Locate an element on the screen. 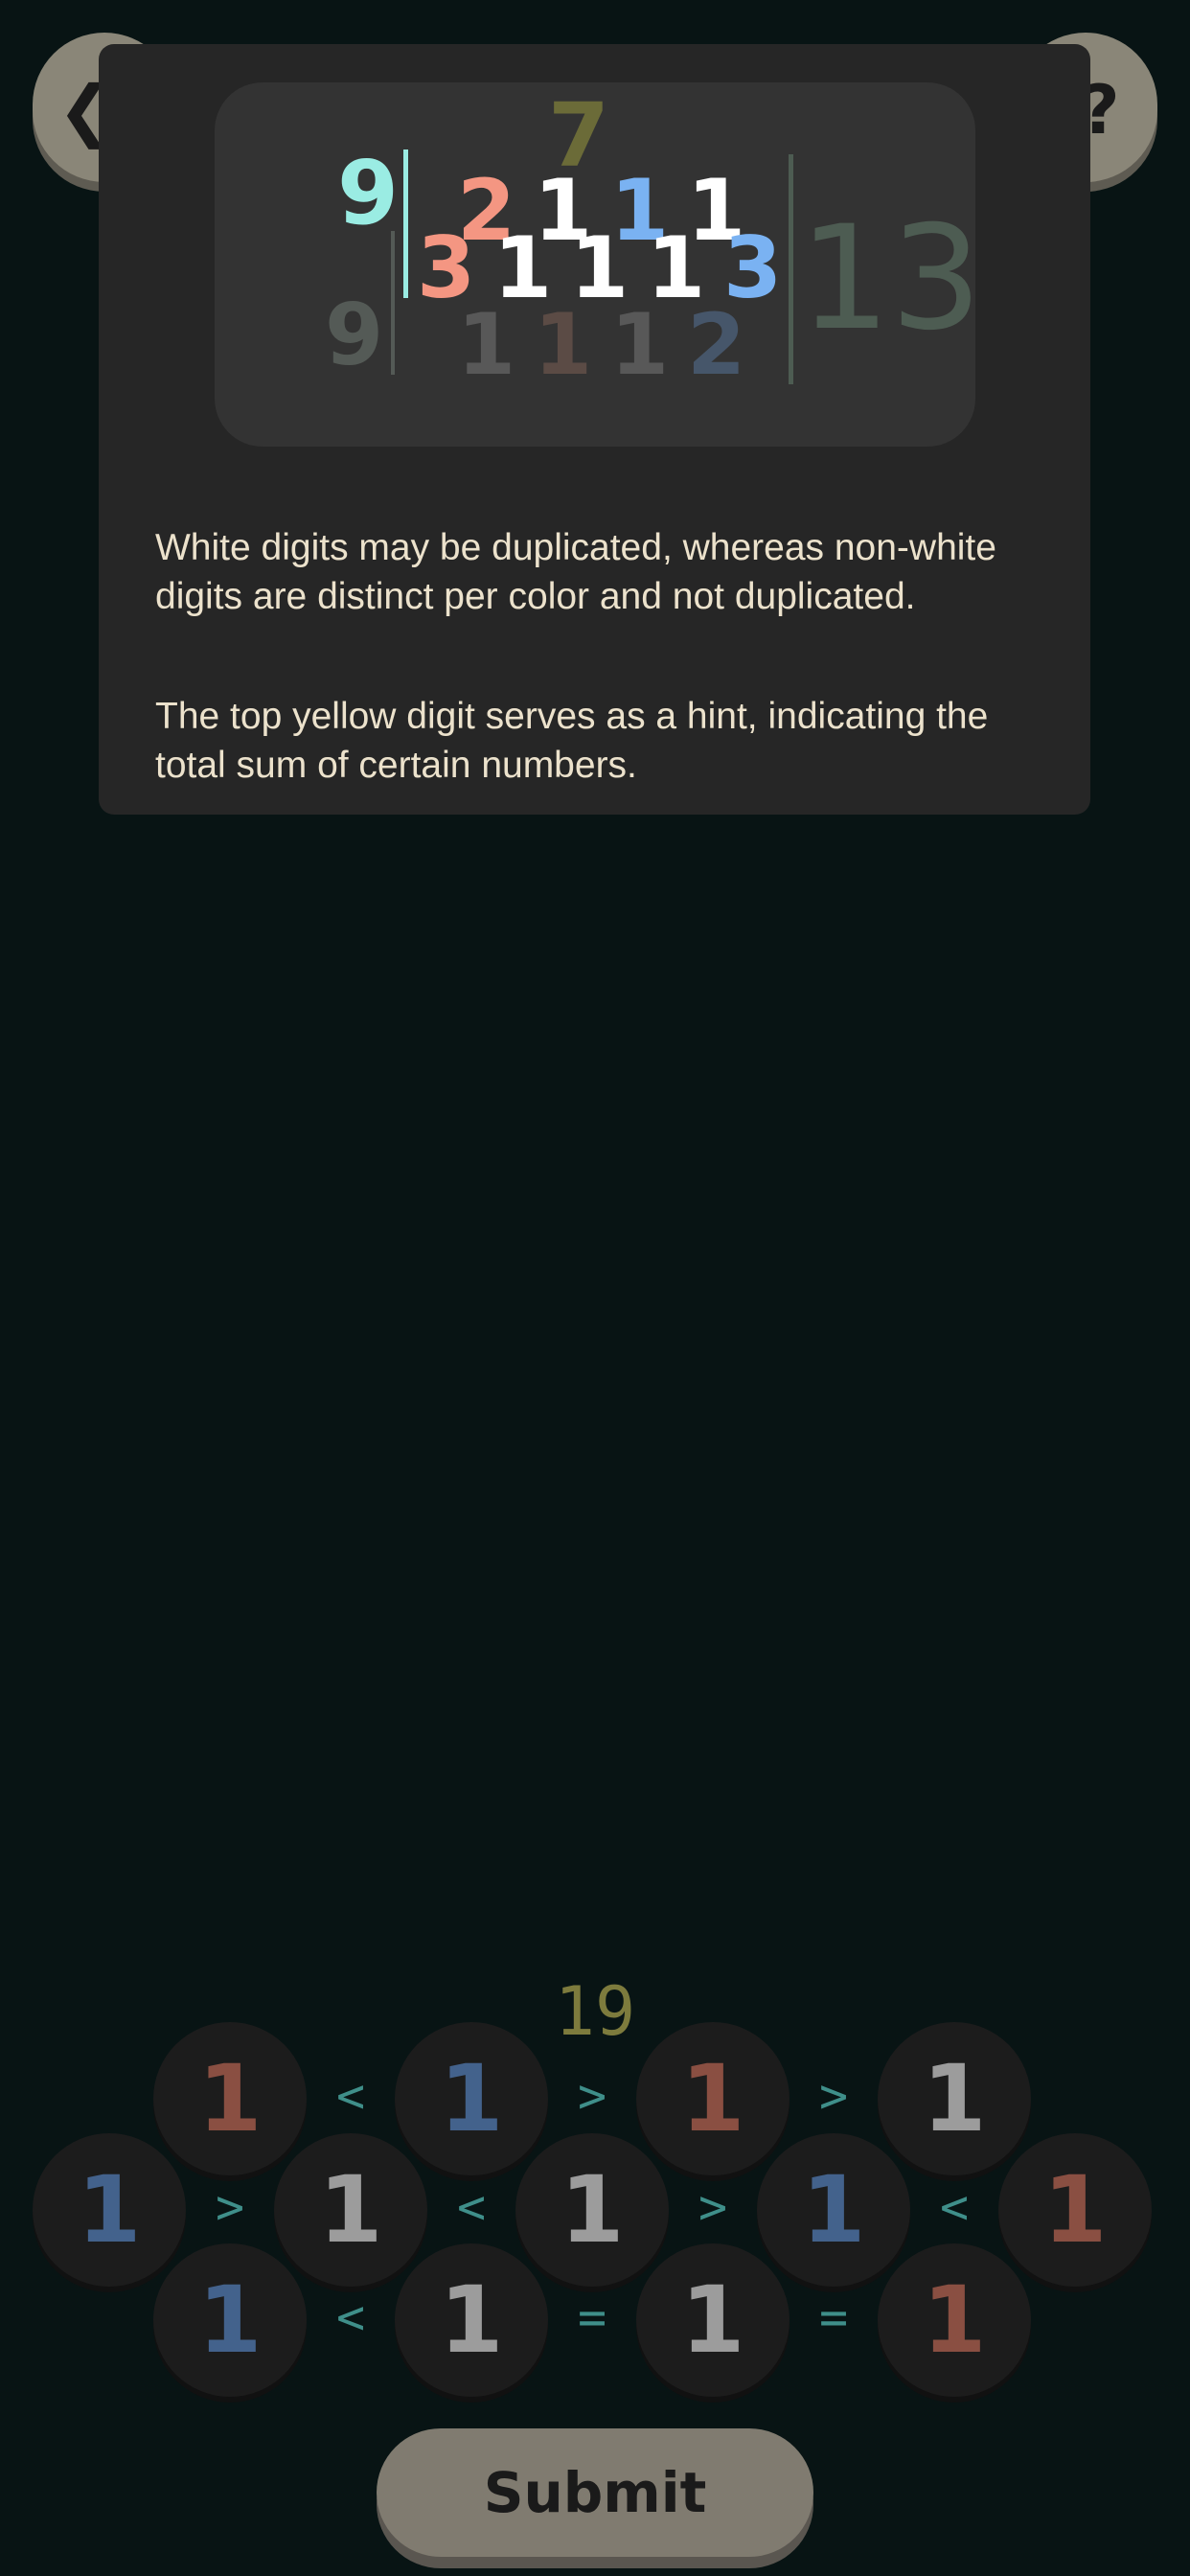 The width and height of the screenshot is (1190, 2576). submit-button: Submit is located at coordinates (595, 2492).